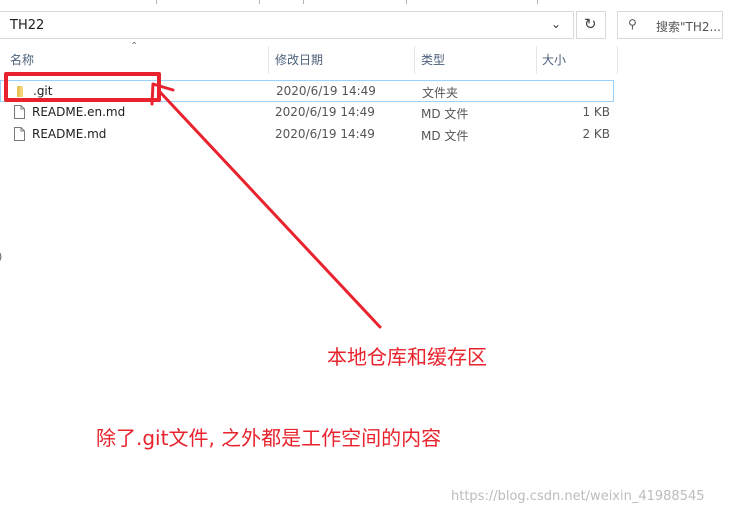 Image resolution: width=732 pixels, height=517 pixels. I want to click on annotation-workspace-label: 除了.git文件, 之外都是工作空间的内容, so click(269, 438).